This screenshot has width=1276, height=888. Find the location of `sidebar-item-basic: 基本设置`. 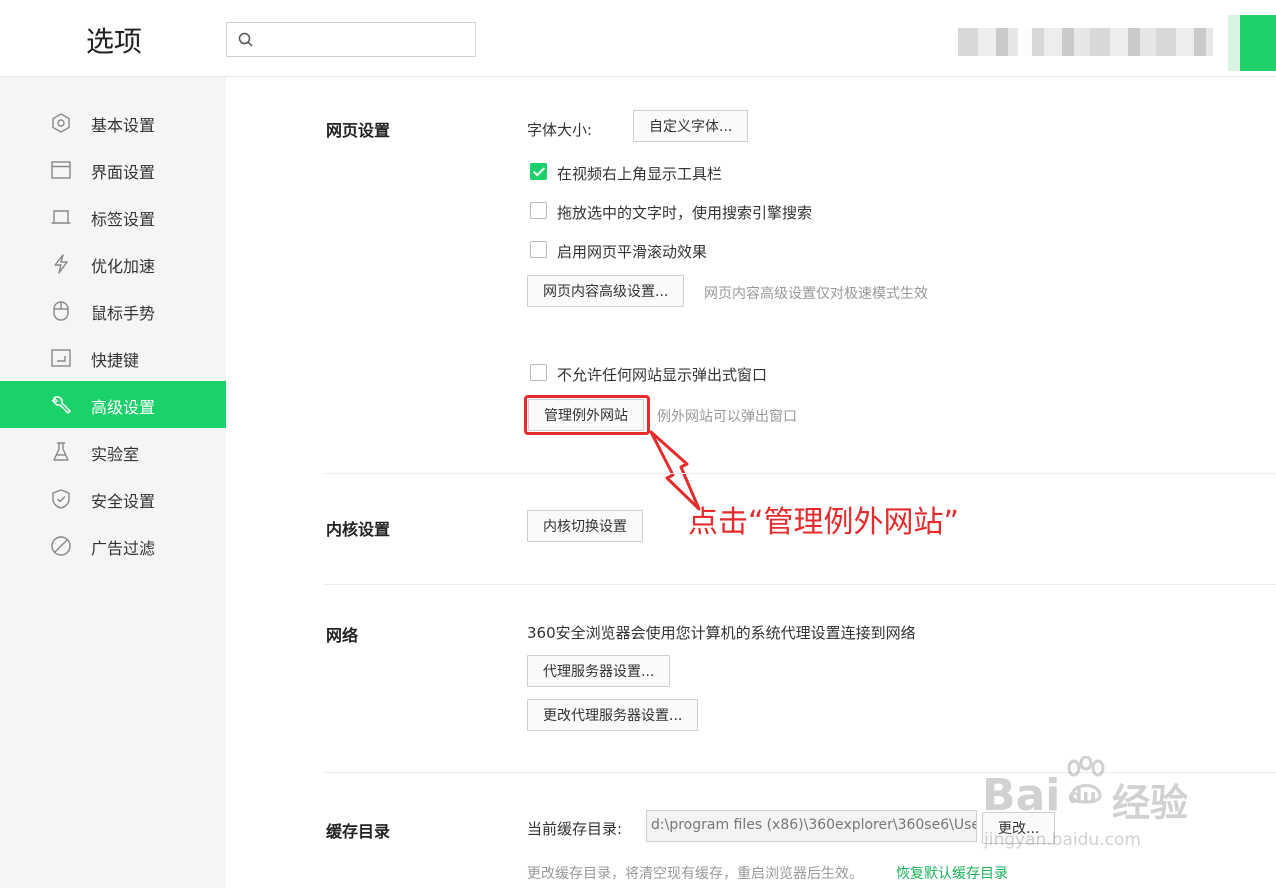

sidebar-item-basic: 基本设置 is located at coordinates (113, 122).